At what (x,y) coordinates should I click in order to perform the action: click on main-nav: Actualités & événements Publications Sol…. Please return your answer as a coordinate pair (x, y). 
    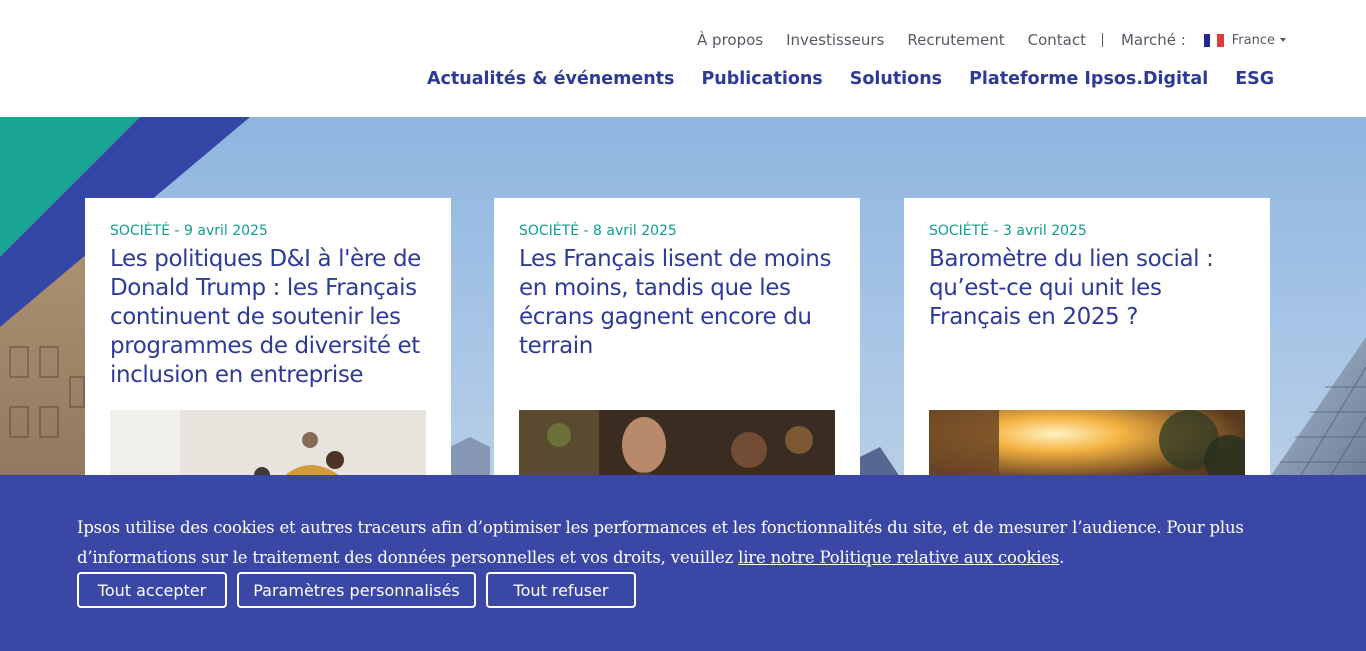
    Looking at the image, I should click on (850, 79).